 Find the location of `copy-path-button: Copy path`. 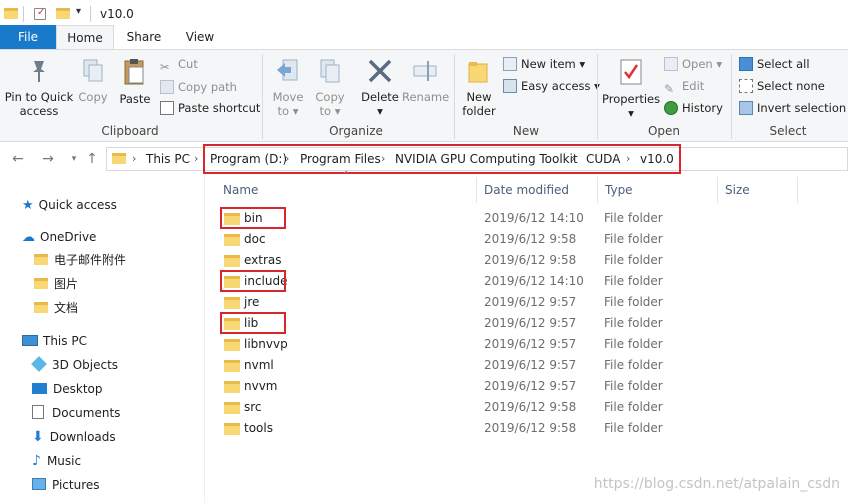

copy-path-button: Copy path is located at coordinates (198, 87).